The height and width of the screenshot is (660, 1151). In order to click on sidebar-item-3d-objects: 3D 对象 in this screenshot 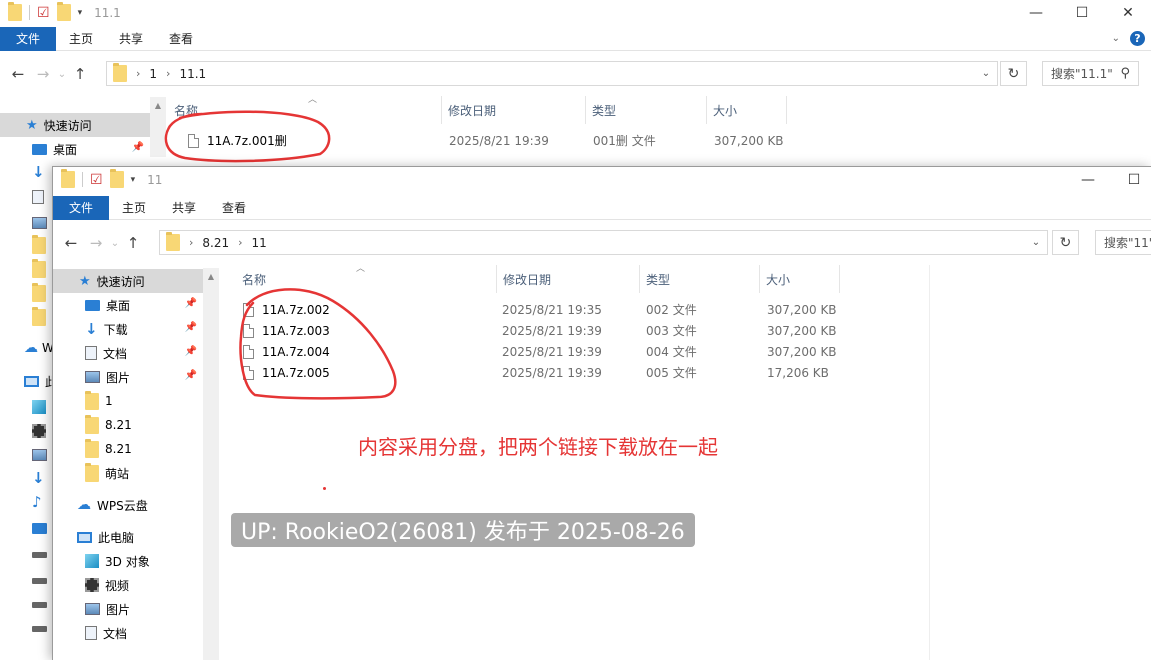, I will do `click(128, 561)`.